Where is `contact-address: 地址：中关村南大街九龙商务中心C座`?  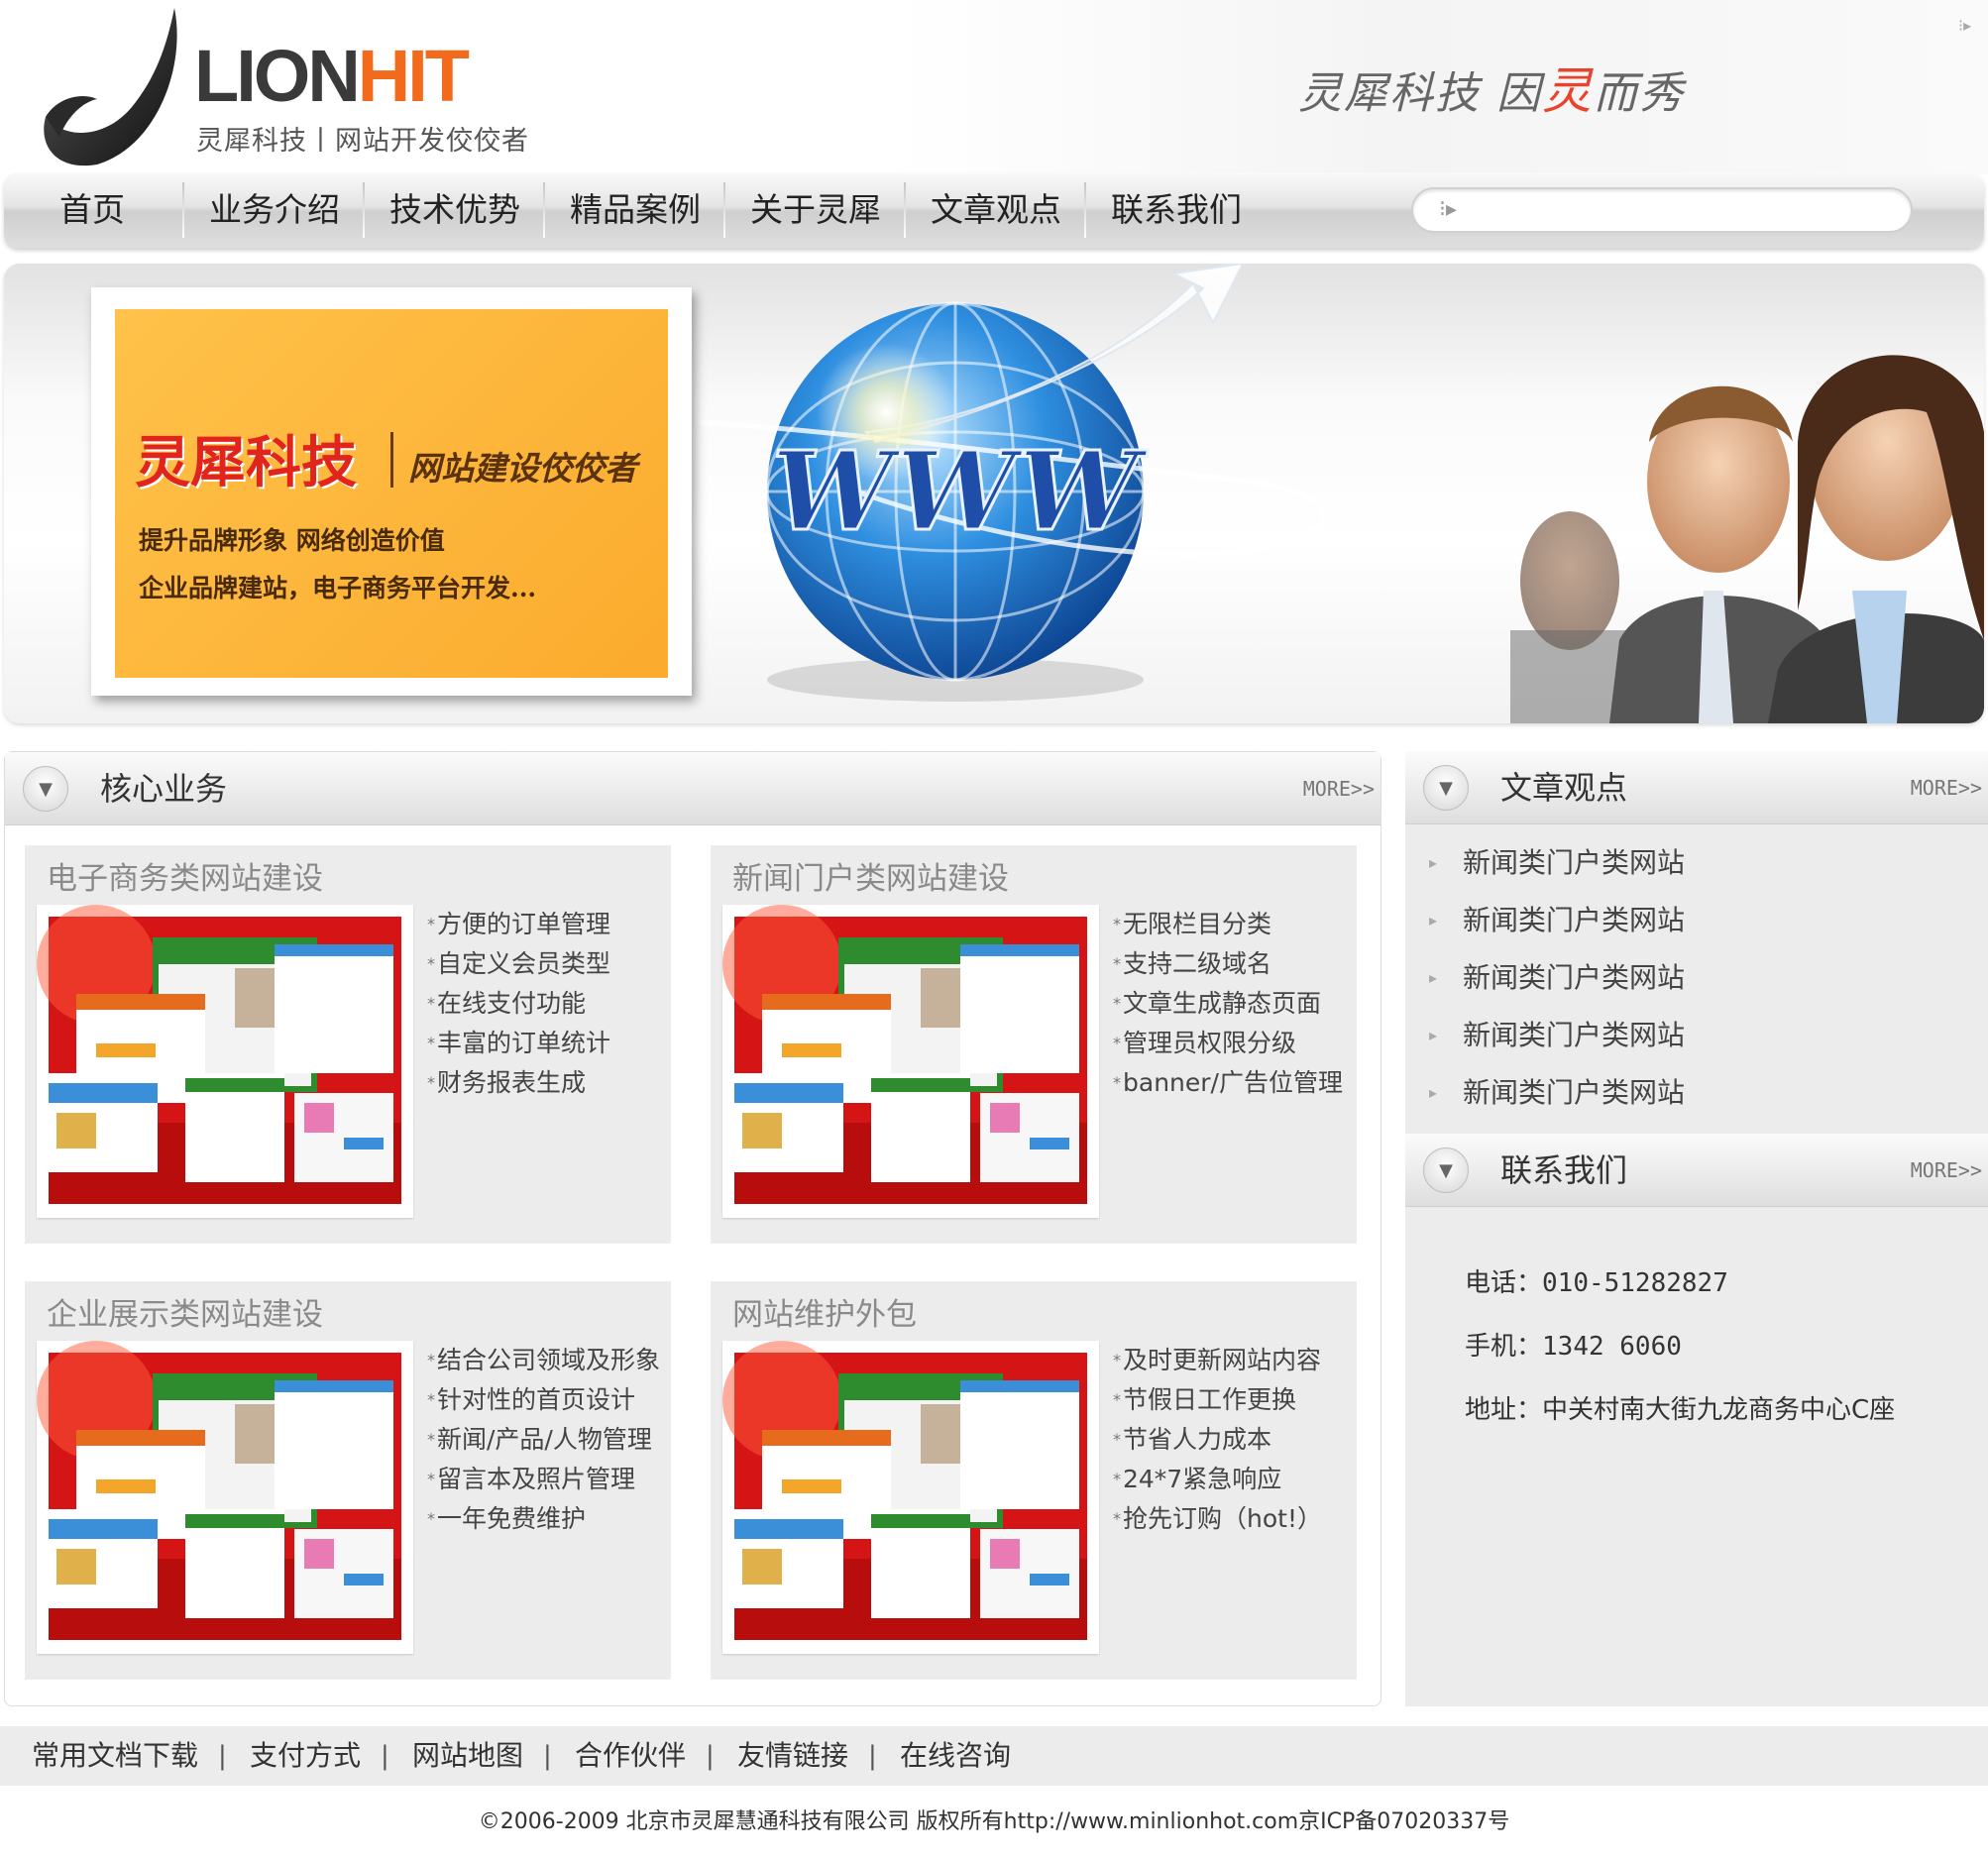 contact-address: 地址：中关村南大街九龙商务中心C座 is located at coordinates (1680, 1407).